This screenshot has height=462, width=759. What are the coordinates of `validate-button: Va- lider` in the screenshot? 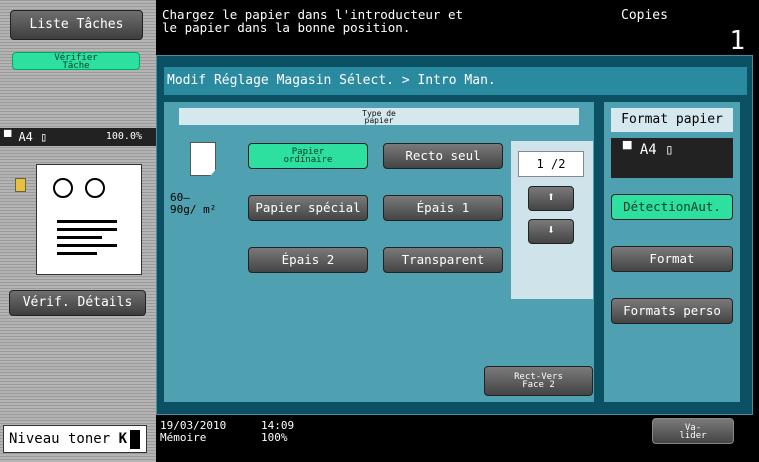 It's located at (693, 431).